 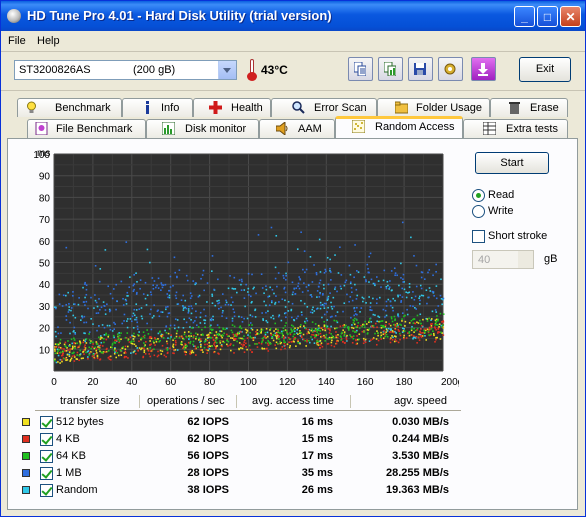 What do you see at coordinates (529, 107) in the screenshot?
I see `tab-erase: Erase` at bounding box center [529, 107].